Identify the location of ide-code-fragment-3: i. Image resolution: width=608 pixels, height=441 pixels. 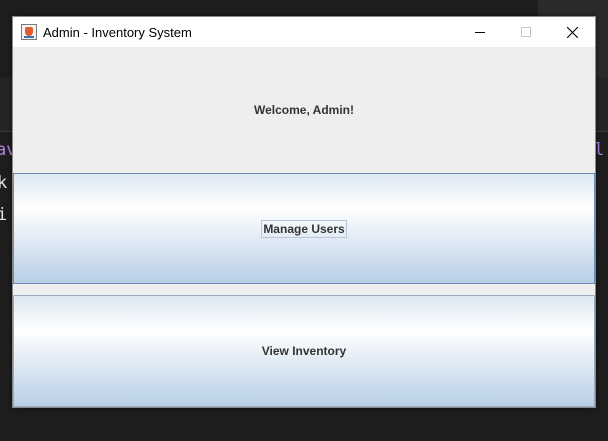
(4, 215).